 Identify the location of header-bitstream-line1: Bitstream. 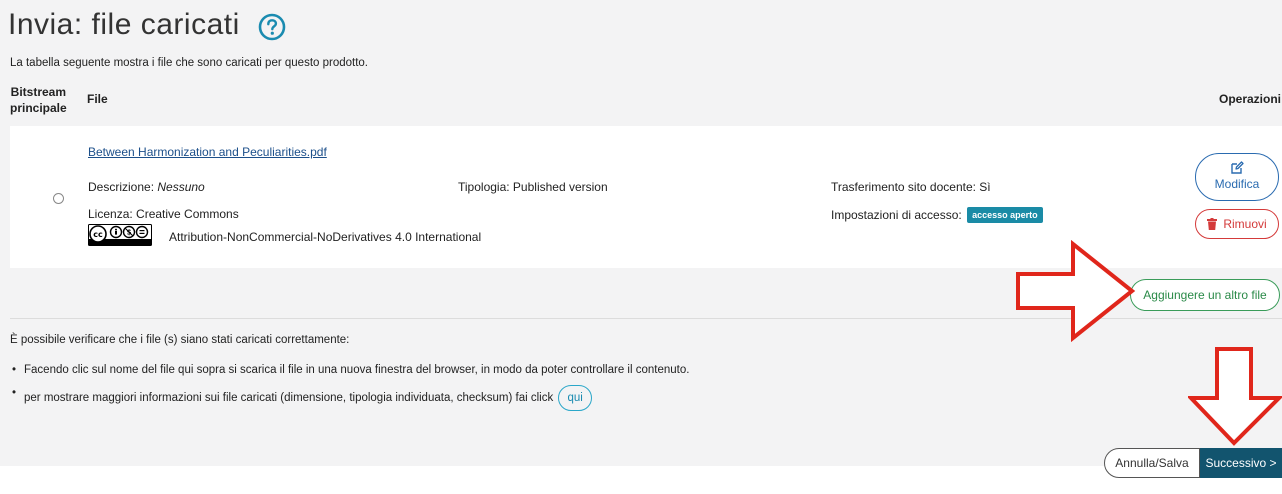
(38, 92).